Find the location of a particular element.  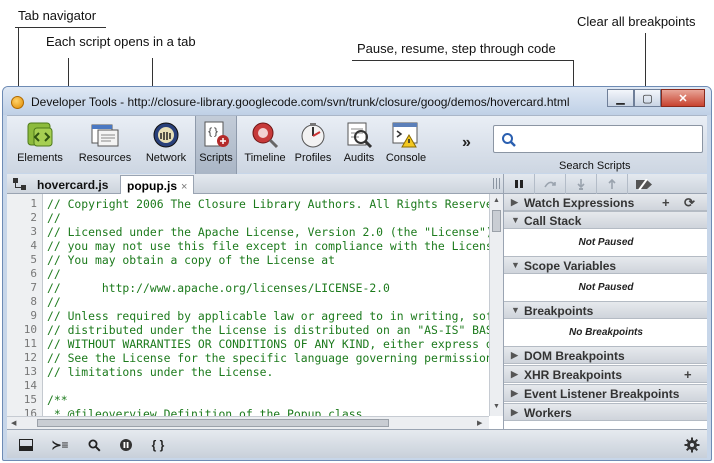

toolbar-audits: Audits is located at coordinates (359, 146).